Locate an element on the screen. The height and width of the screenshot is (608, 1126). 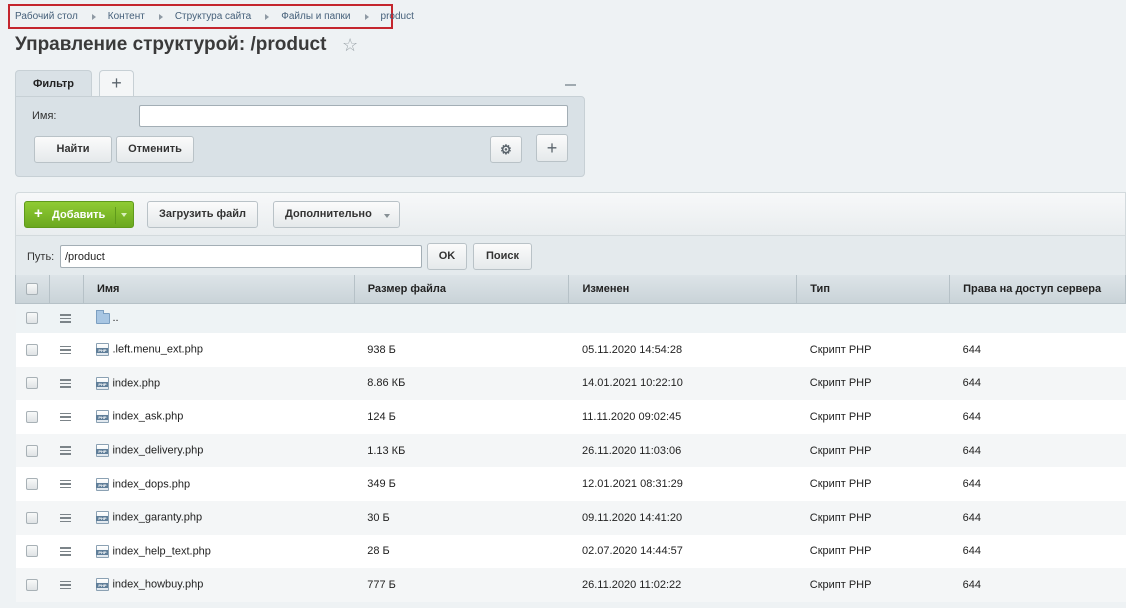
file-name-cell: PHP index_help_text.php is located at coordinates (219, 551).